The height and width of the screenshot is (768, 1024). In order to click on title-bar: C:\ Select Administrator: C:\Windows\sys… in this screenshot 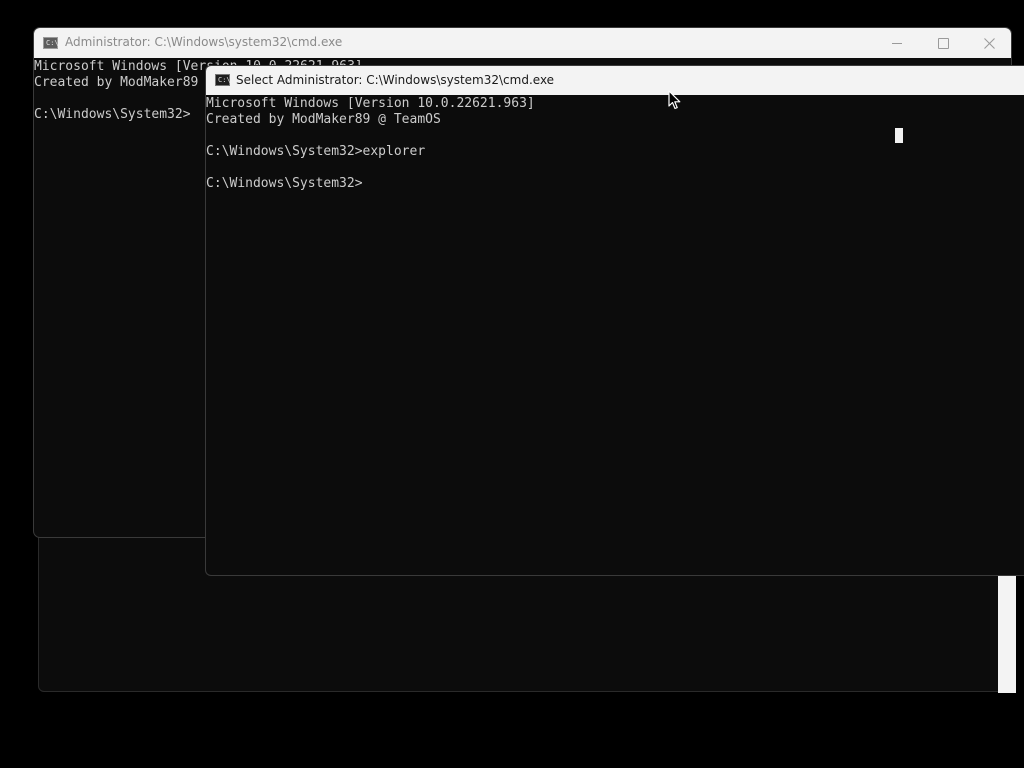, I will do `click(615, 80)`.